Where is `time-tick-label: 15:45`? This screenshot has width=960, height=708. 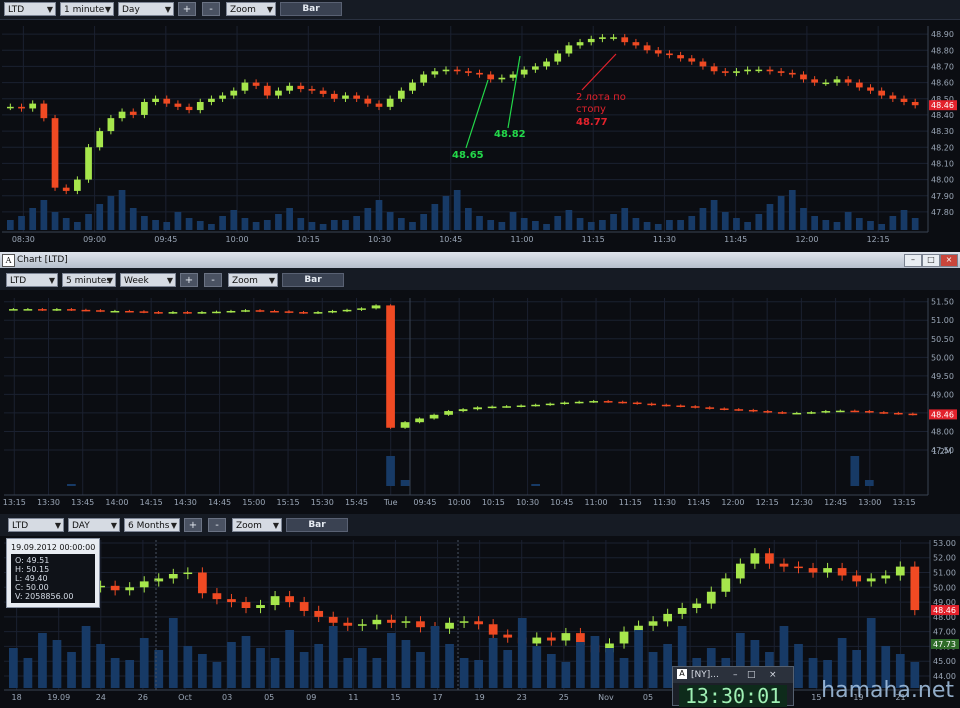 time-tick-label: 15:45 is located at coordinates (356, 502).